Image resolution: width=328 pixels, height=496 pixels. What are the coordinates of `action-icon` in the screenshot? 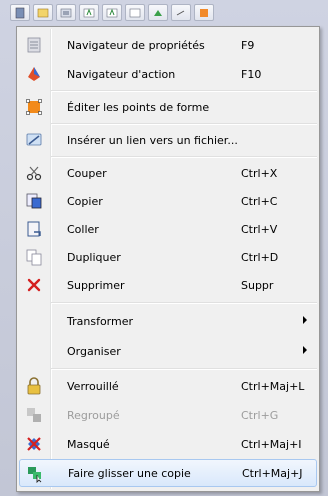 It's located at (34, 74).